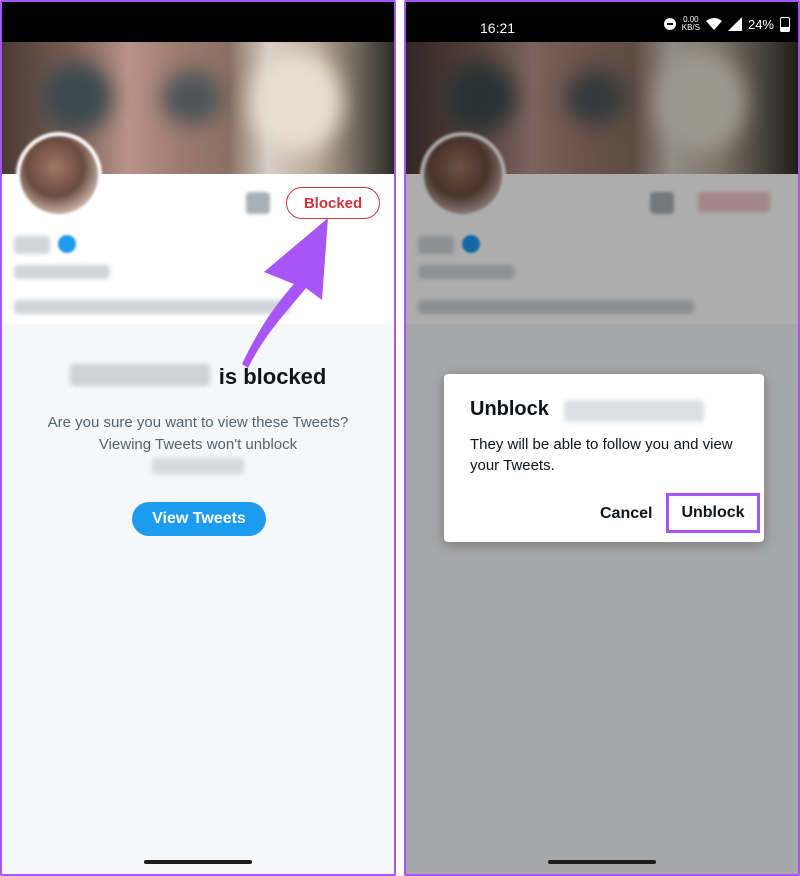 Image resolution: width=800 pixels, height=876 pixels. I want to click on signal-icon, so click(734, 24).